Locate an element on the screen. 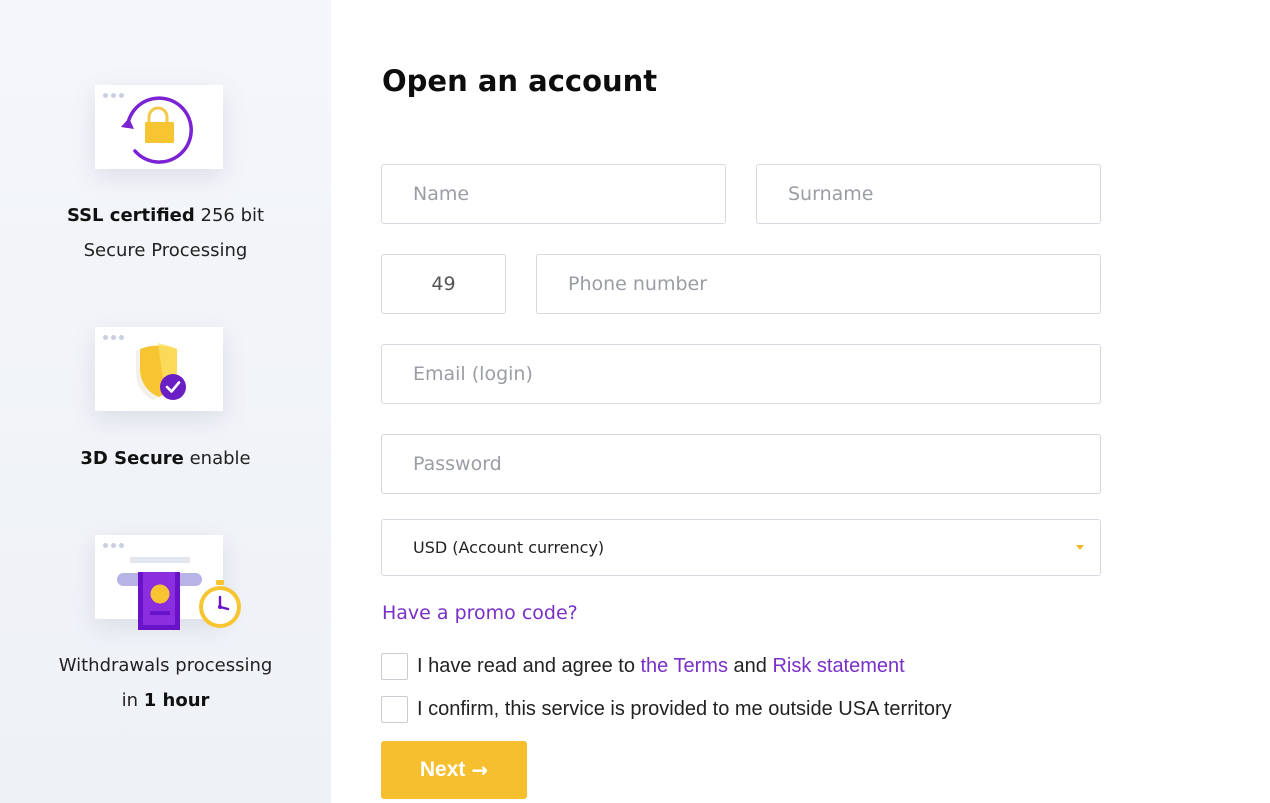 This screenshot has width=1270, height=803. withdrawal-feature-text: Withdrawals processing in 1 hour is located at coordinates (165, 683).